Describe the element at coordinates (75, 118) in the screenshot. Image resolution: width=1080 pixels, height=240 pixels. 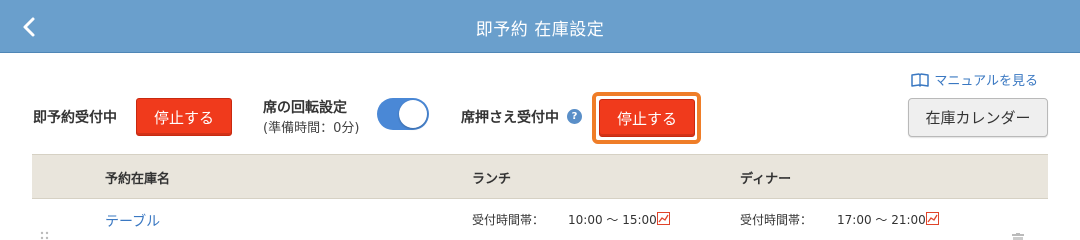
I see `instant-booking-status: 即予約受付中` at that location.